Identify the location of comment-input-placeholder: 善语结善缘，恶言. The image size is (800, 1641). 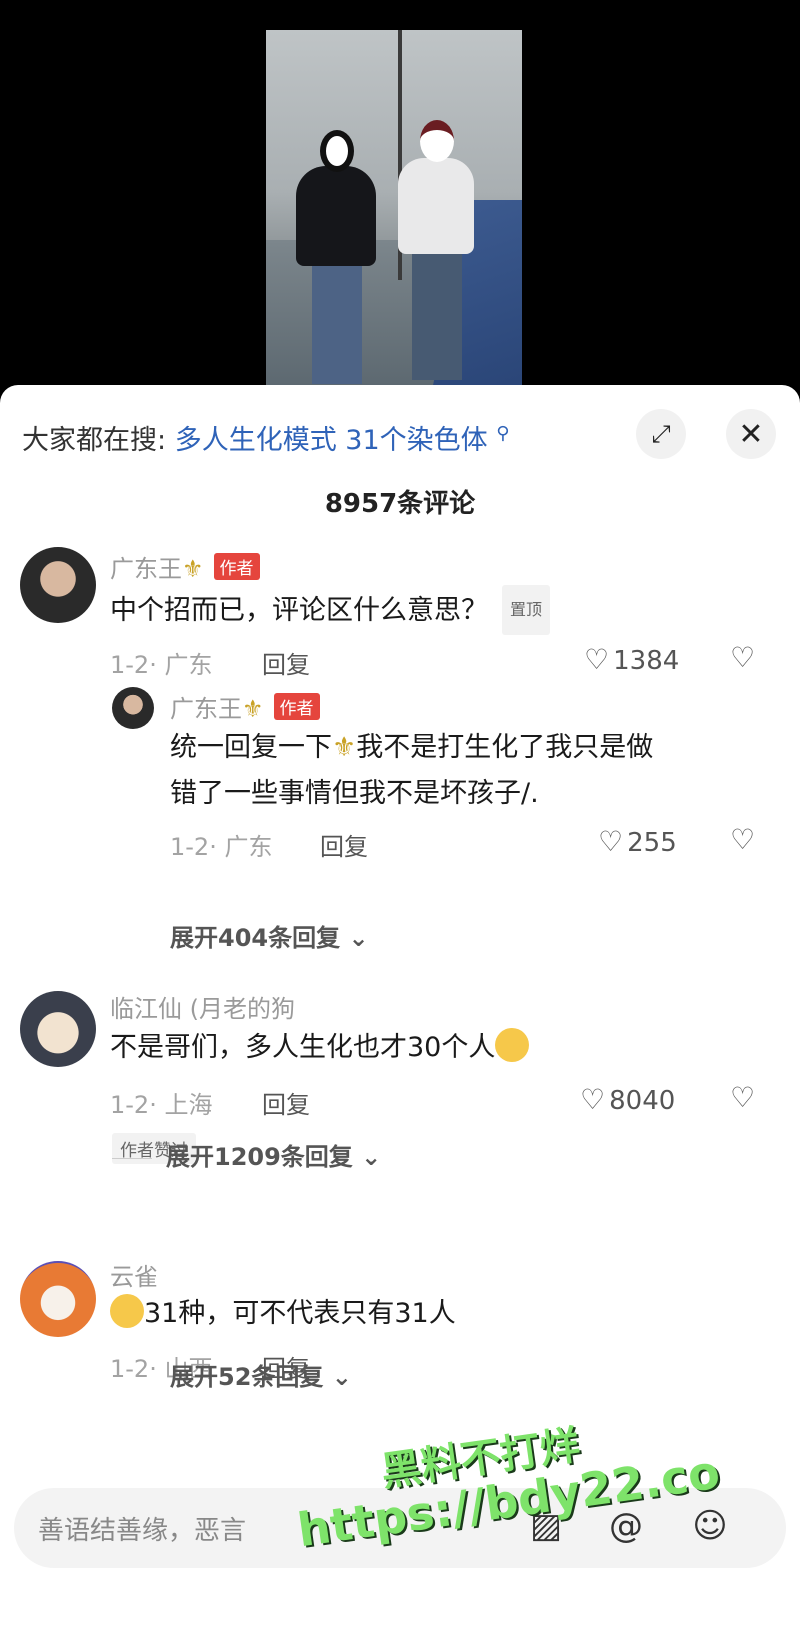
(142, 1528).